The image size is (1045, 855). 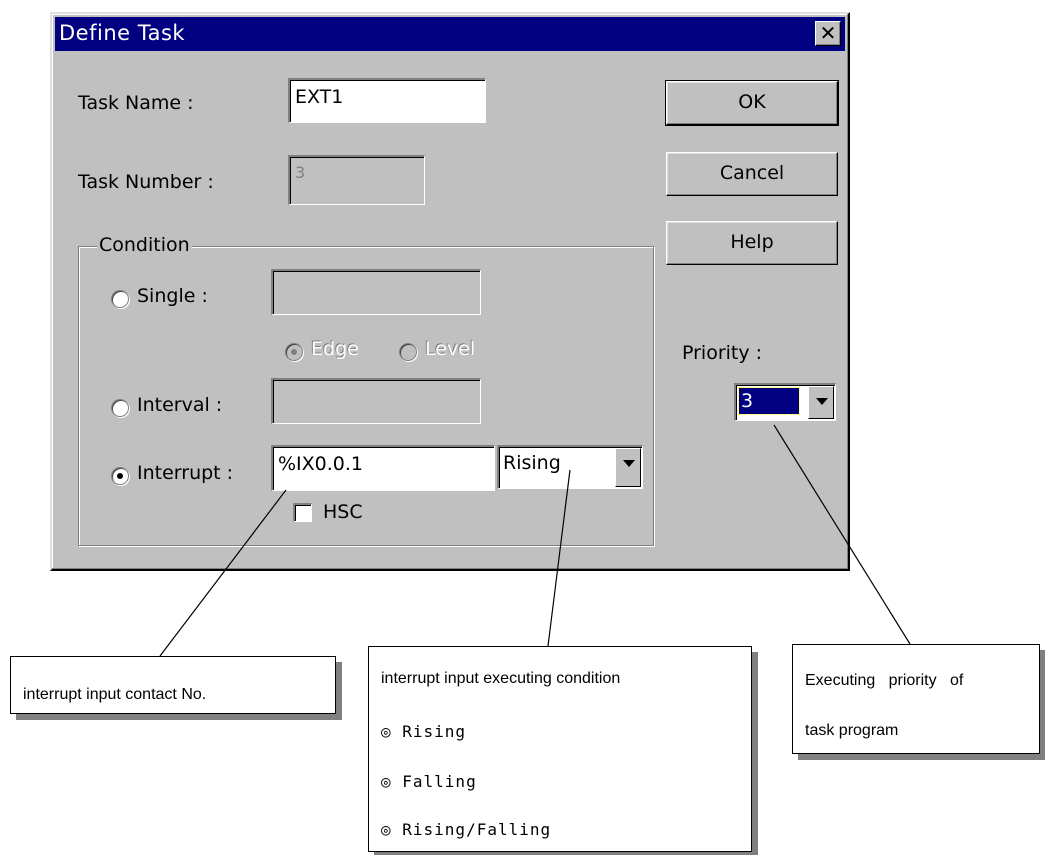 I want to click on priority-callout-line2: task program, so click(x=852, y=730).